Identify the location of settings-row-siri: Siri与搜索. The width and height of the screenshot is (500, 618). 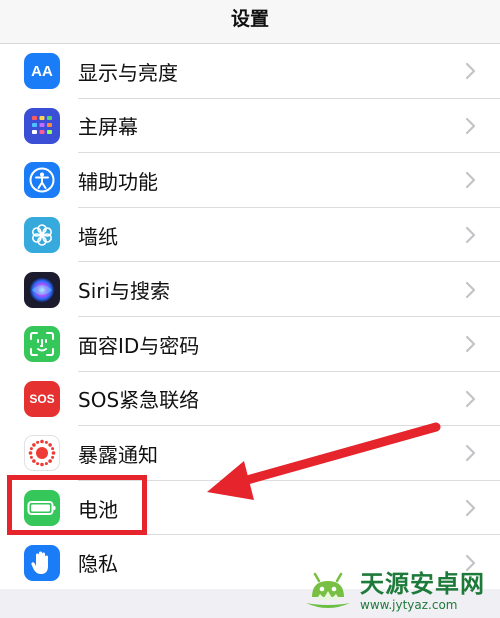
(250, 289).